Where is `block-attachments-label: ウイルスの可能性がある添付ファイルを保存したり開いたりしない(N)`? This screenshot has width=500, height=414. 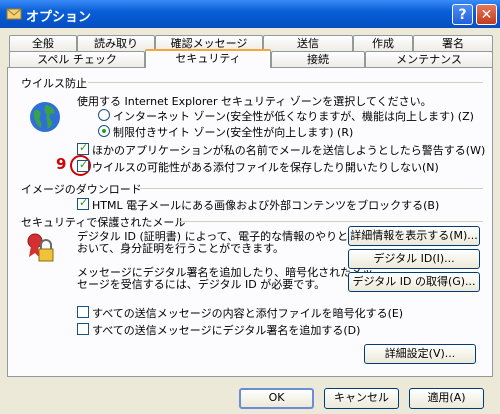
block-attachments-label: ウイルスの可能性がある添付ファイルを保存したり開いたりしない(N) is located at coordinates (265, 167).